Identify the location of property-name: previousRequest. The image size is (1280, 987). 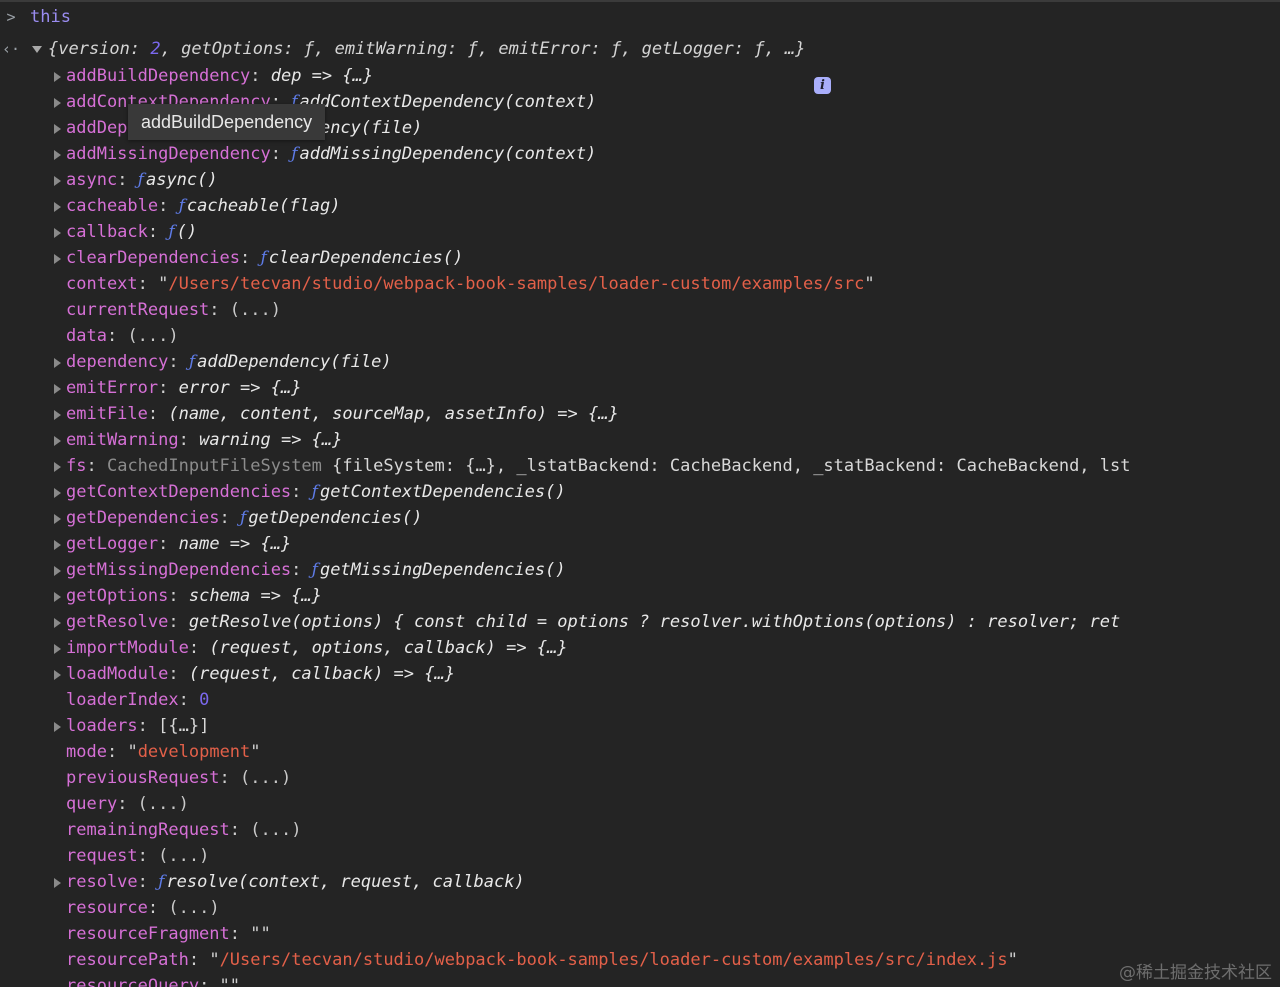
(143, 778).